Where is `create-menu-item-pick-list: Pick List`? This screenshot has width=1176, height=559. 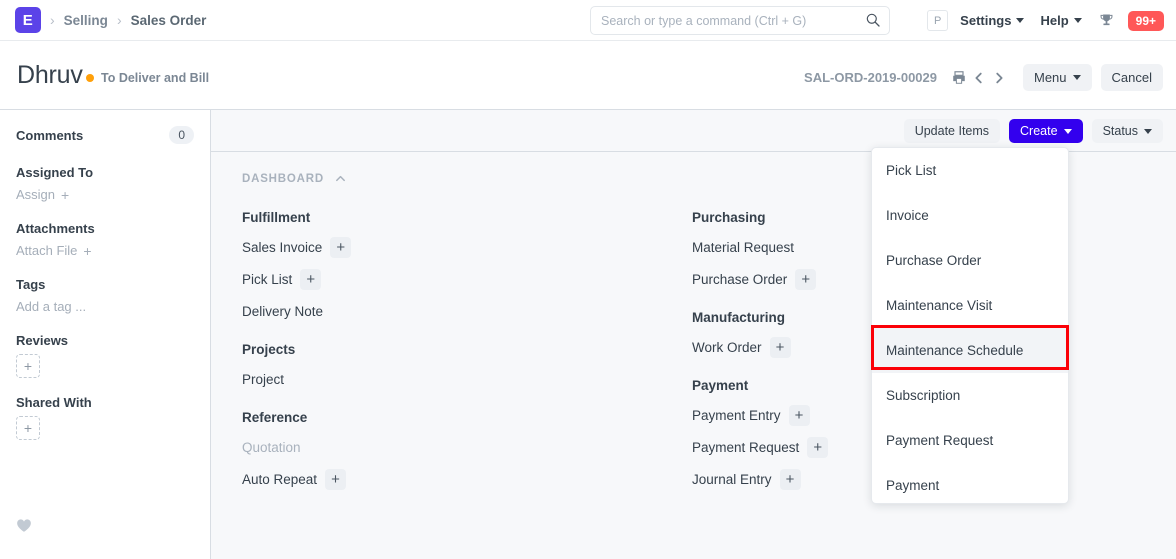
create-menu-item-pick-list: Pick List is located at coordinates (970, 170).